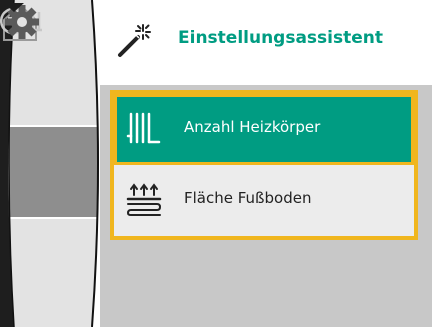  What do you see at coordinates (281, 38) in the screenshot?
I see `page-title: Einstellungsassistent` at bounding box center [281, 38].